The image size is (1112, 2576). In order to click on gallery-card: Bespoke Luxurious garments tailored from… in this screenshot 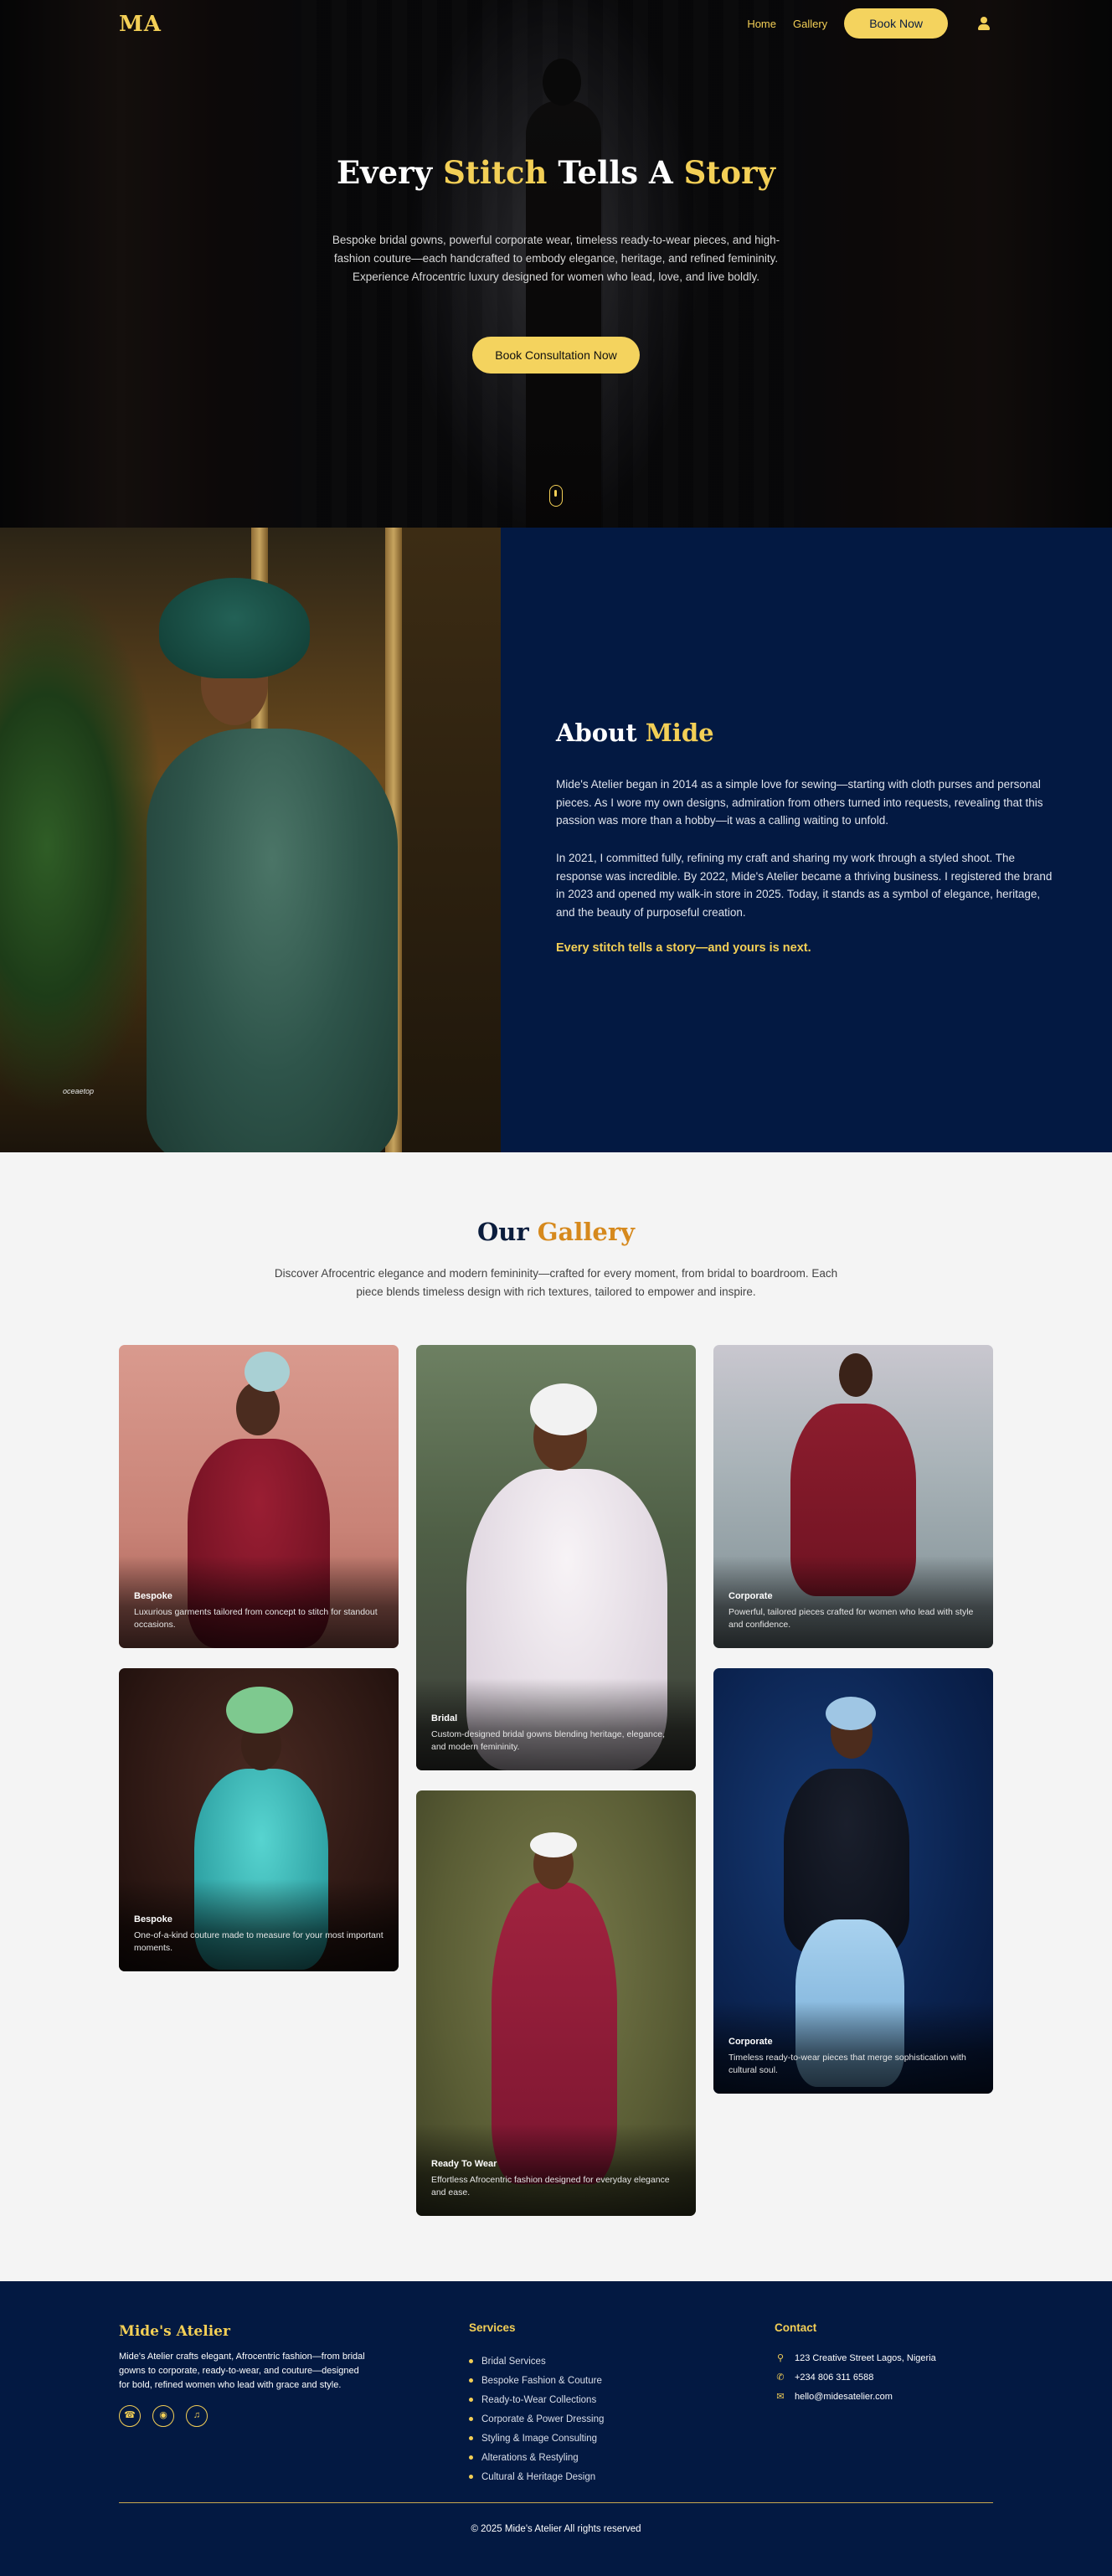, I will do `click(259, 1496)`.